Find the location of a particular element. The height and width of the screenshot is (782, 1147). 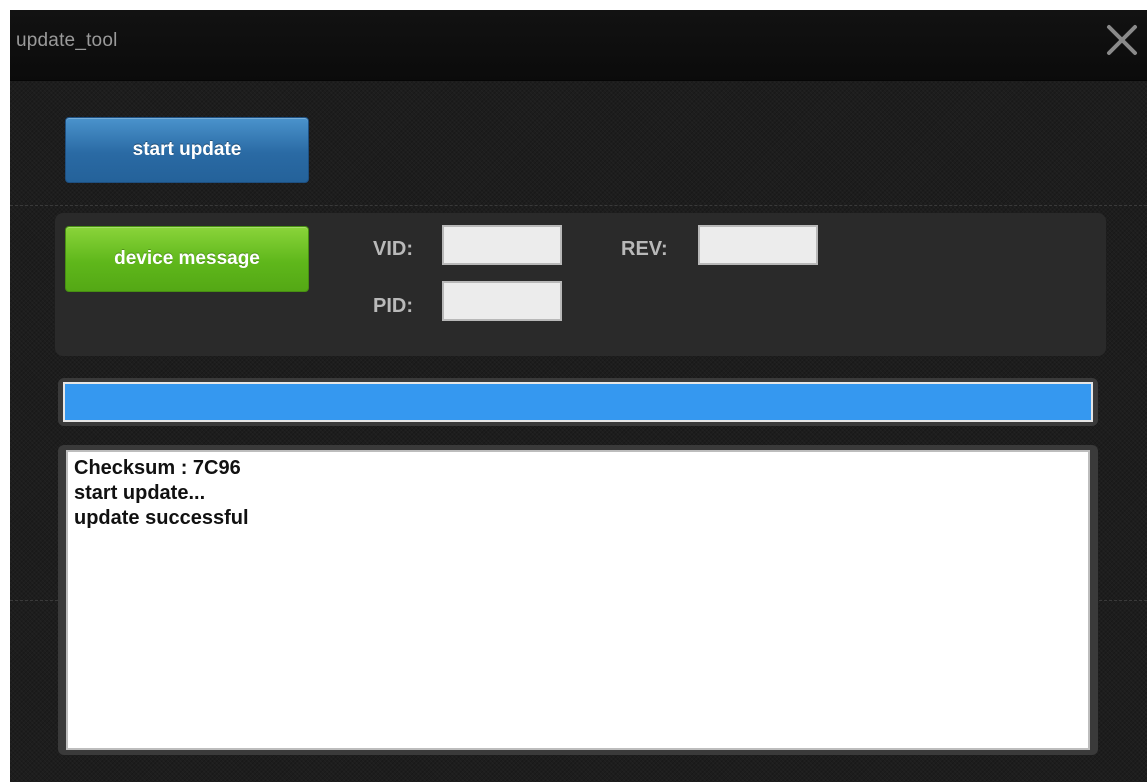

close-icon is located at coordinates (1122, 40).